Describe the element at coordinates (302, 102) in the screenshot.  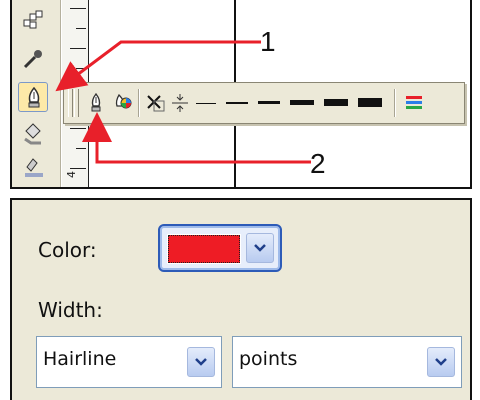
I see `line-width-thick` at that location.